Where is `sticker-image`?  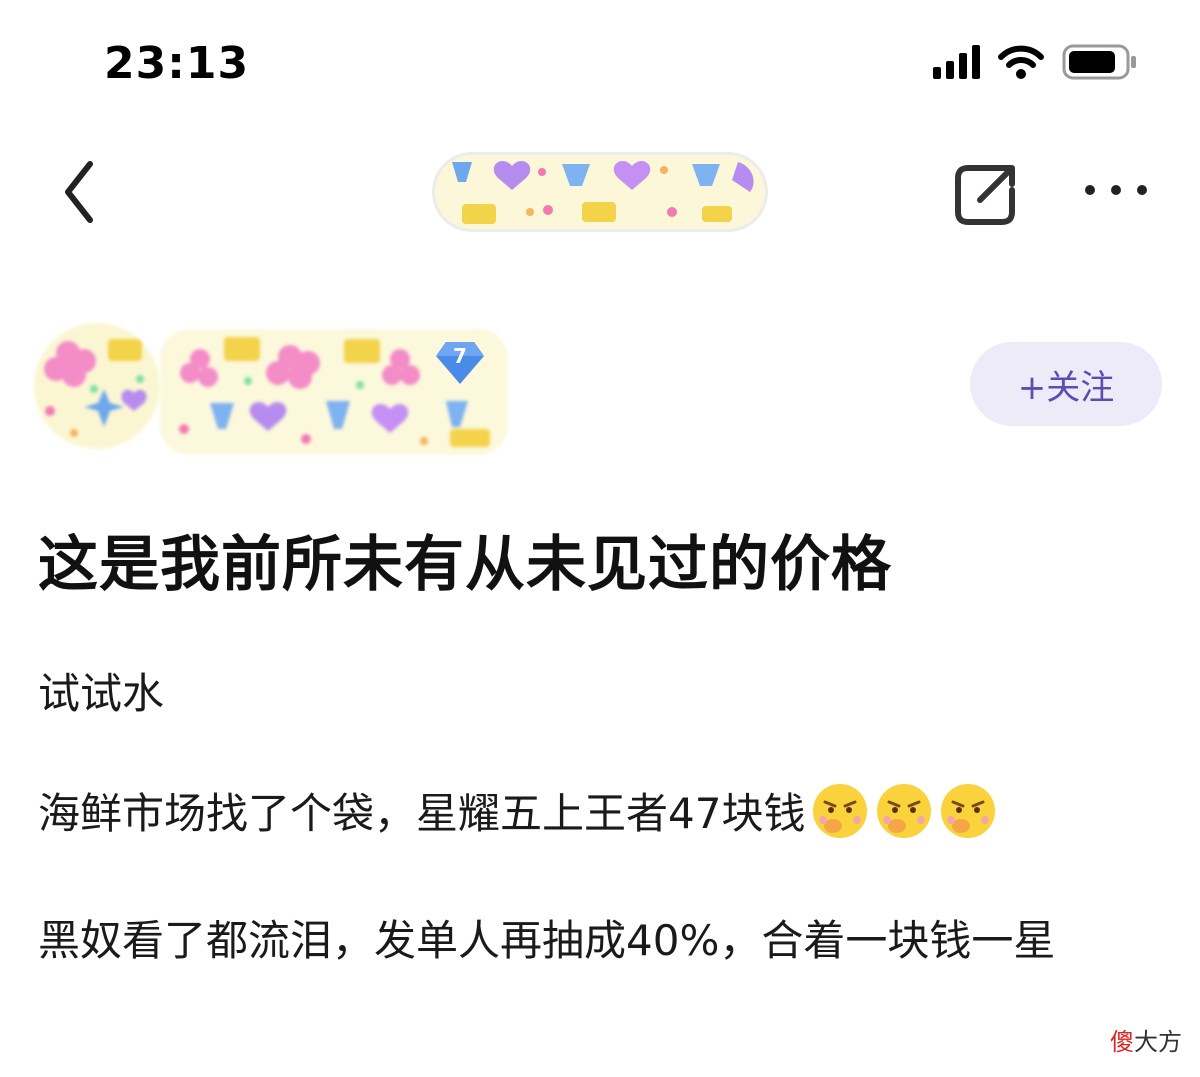
sticker-image is located at coordinates (600, 192).